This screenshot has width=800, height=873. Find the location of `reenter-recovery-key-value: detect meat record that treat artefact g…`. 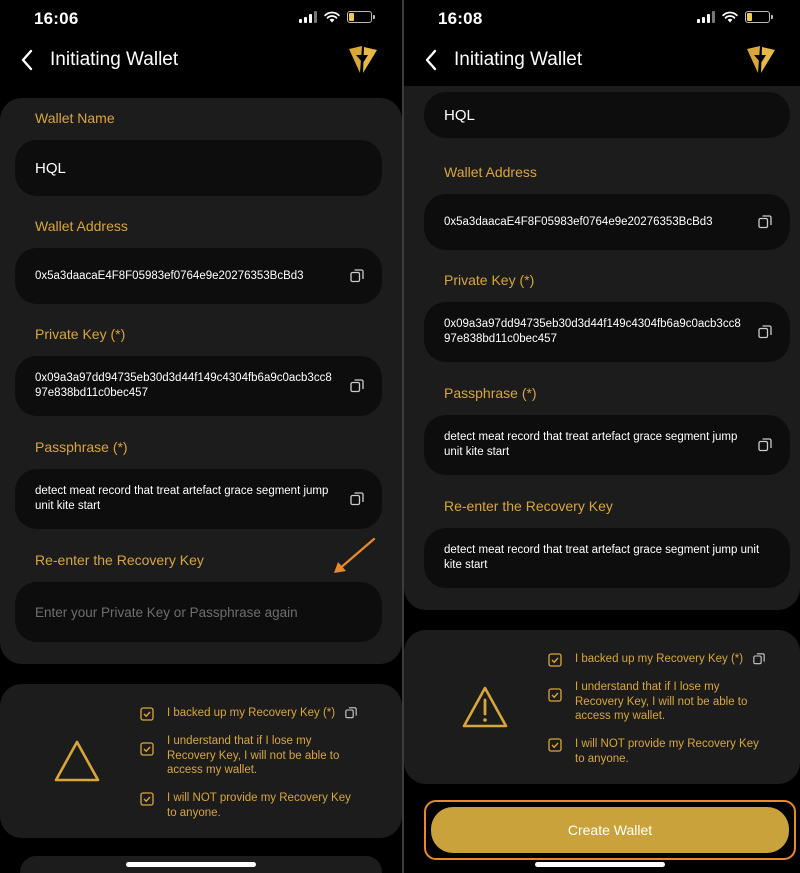

reenter-recovery-key-value: detect meat record that treat artefact g… is located at coordinates (602, 557).